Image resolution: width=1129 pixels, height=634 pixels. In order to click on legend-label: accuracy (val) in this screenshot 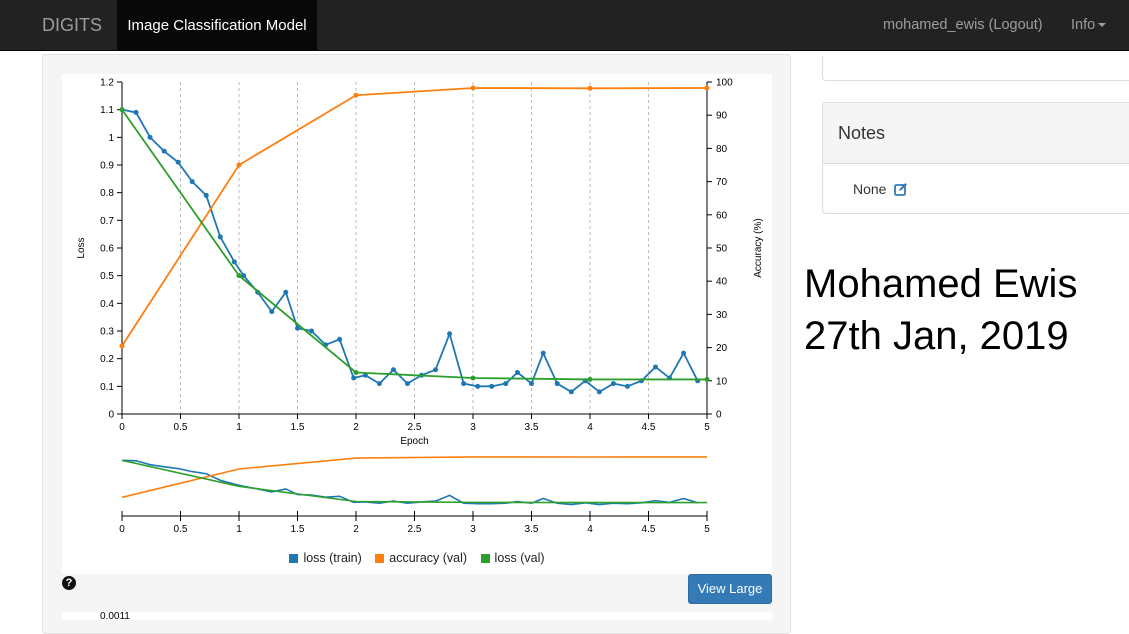, I will do `click(428, 558)`.